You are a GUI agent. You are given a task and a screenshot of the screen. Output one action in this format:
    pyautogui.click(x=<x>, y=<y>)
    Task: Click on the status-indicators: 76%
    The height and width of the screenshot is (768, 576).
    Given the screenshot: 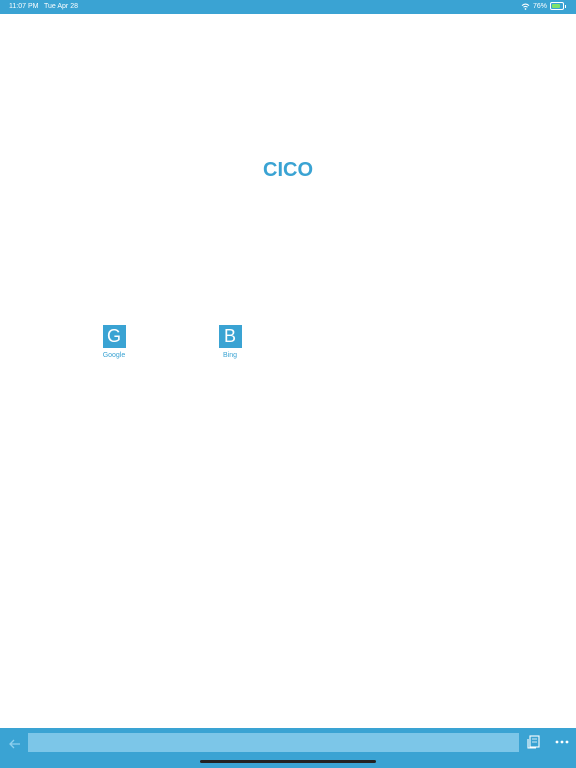 What is the action you would take?
    pyautogui.click(x=543, y=6)
    